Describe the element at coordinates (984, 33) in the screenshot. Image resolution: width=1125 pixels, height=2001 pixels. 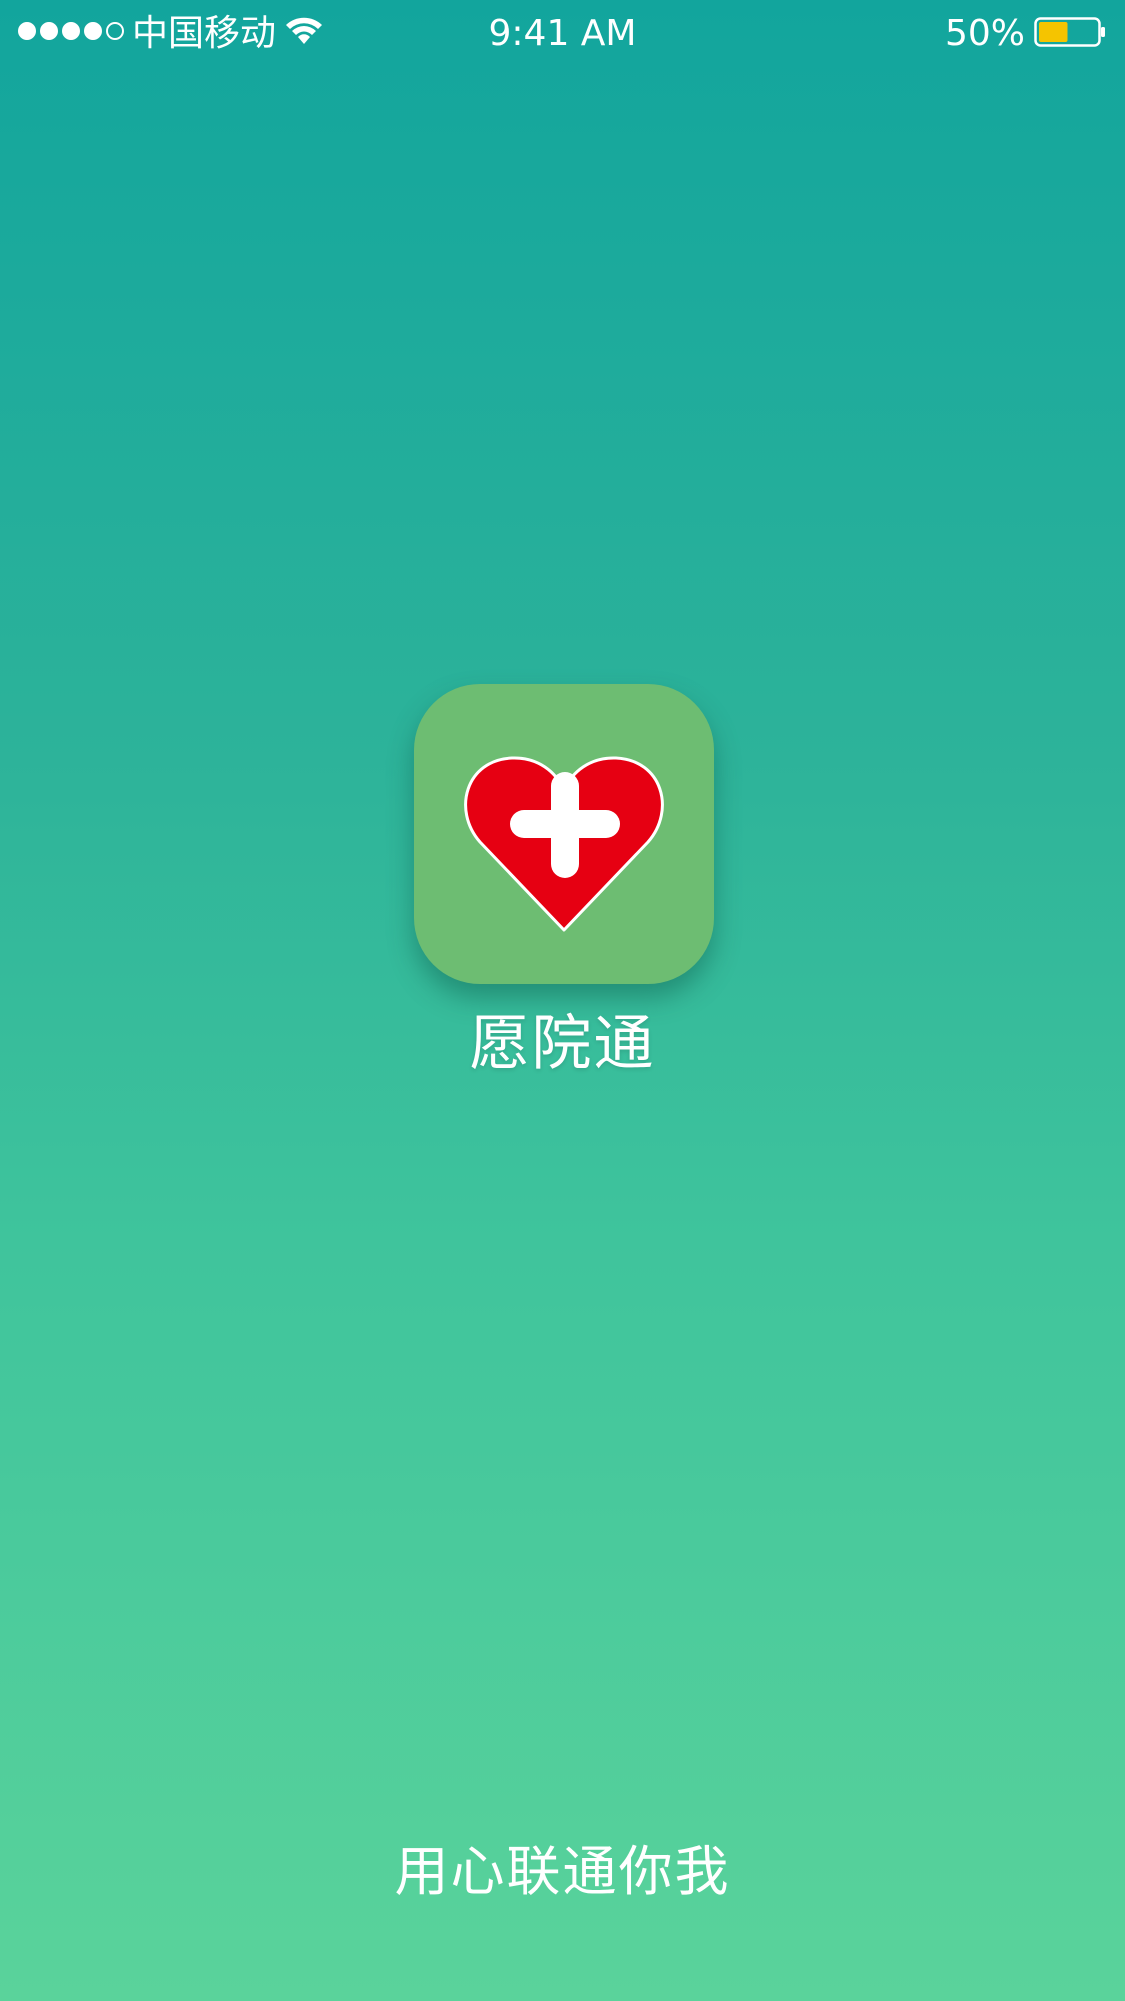
I see `battery-percent: 50%` at that location.